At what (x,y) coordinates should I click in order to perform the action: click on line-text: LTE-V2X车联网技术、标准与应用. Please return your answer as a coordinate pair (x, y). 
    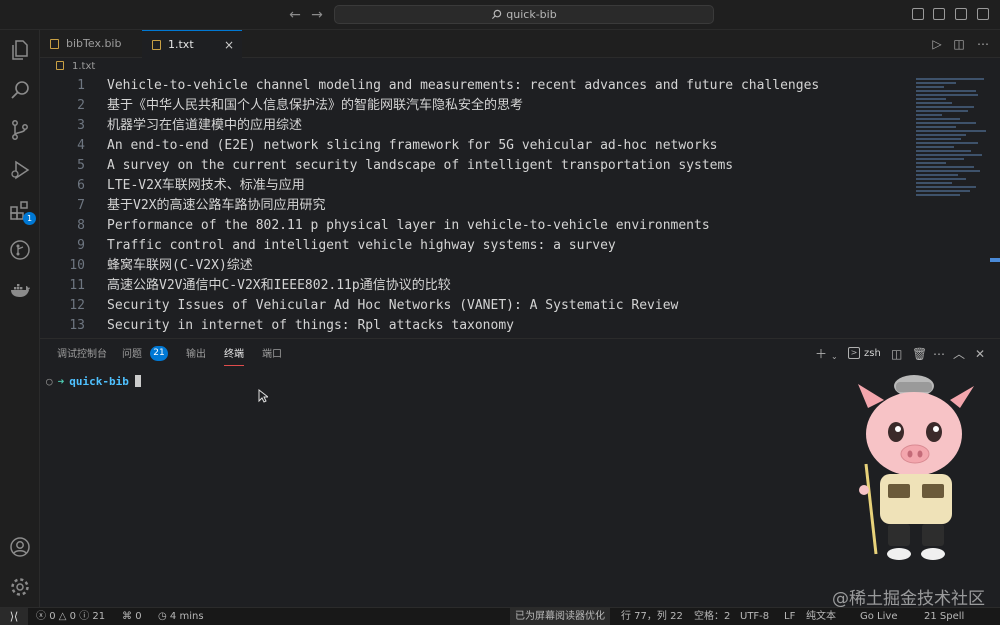
    Looking at the image, I should click on (206, 185).